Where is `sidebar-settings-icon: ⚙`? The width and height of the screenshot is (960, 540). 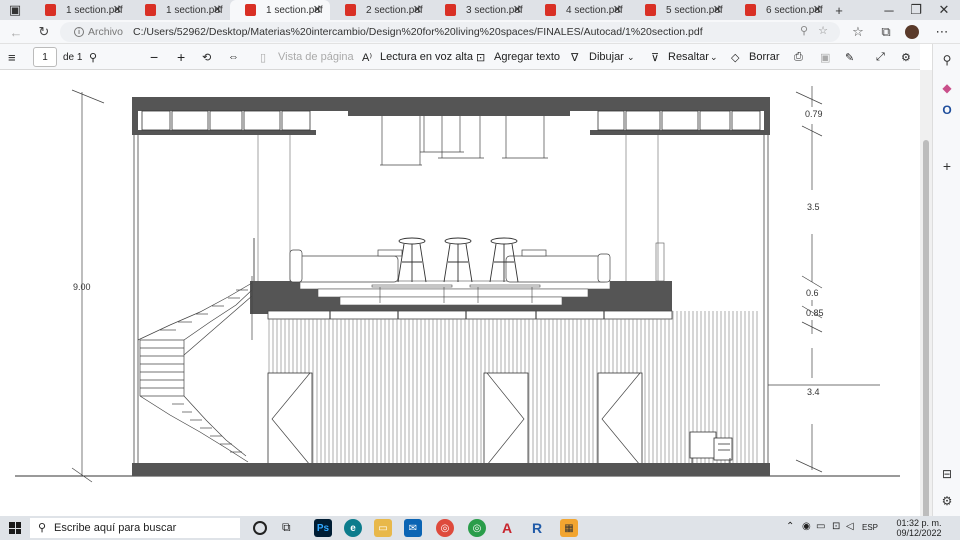 sidebar-settings-icon: ⚙ is located at coordinates (947, 501).